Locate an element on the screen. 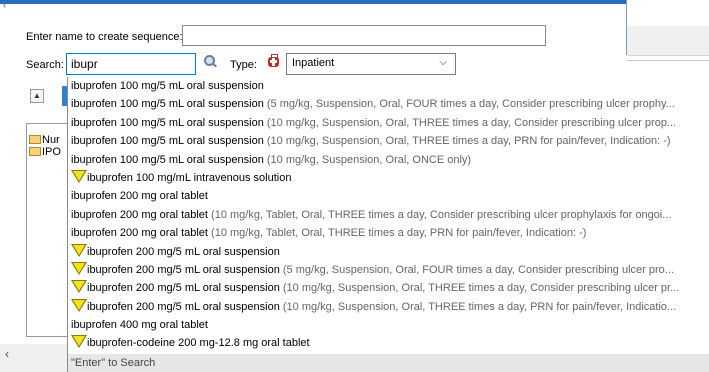 This screenshot has height=372, width=709. result-name: ibuprofen 100 mg/mL intravenous solution is located at coordinates (189, 177).